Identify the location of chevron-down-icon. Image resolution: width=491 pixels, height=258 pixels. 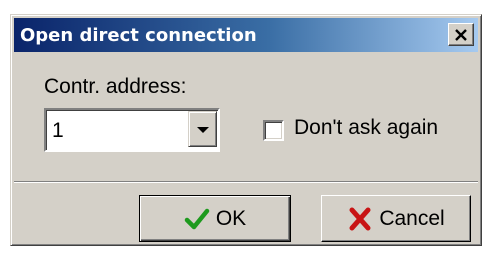
(202, 130).